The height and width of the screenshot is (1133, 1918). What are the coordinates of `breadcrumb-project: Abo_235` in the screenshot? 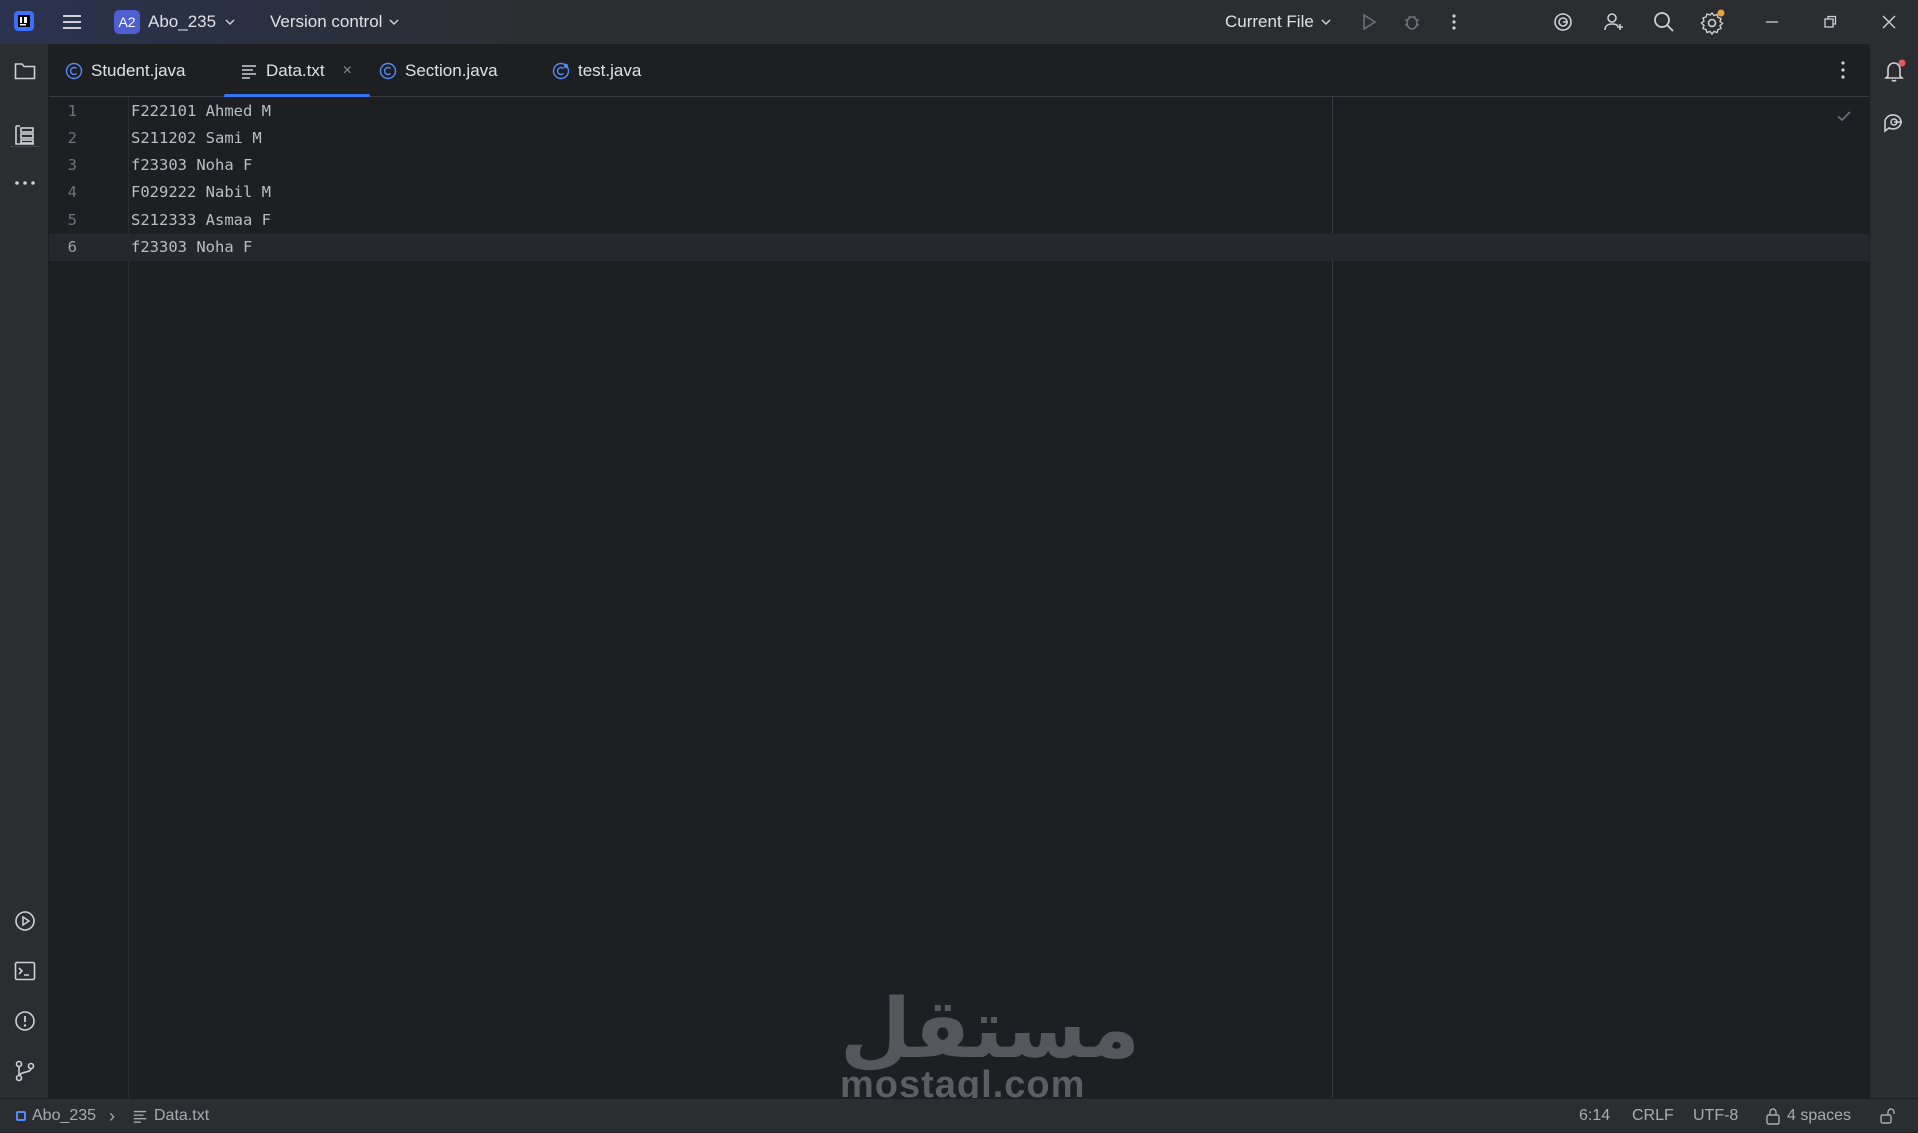 It's located at (56, 1116).